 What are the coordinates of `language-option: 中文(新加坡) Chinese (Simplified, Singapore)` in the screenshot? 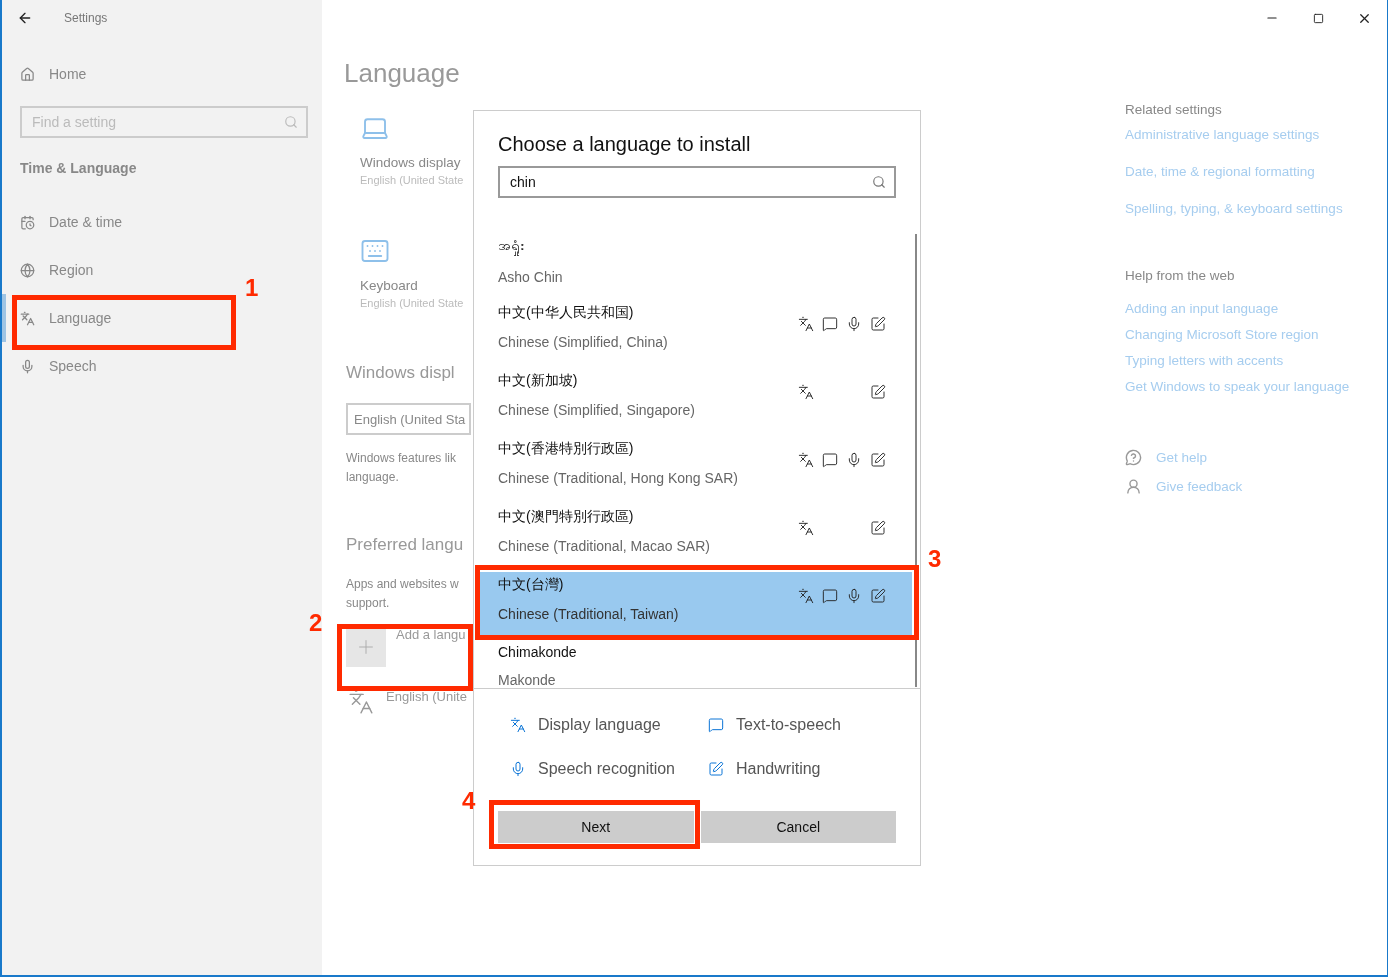 It's located at (694, 402).